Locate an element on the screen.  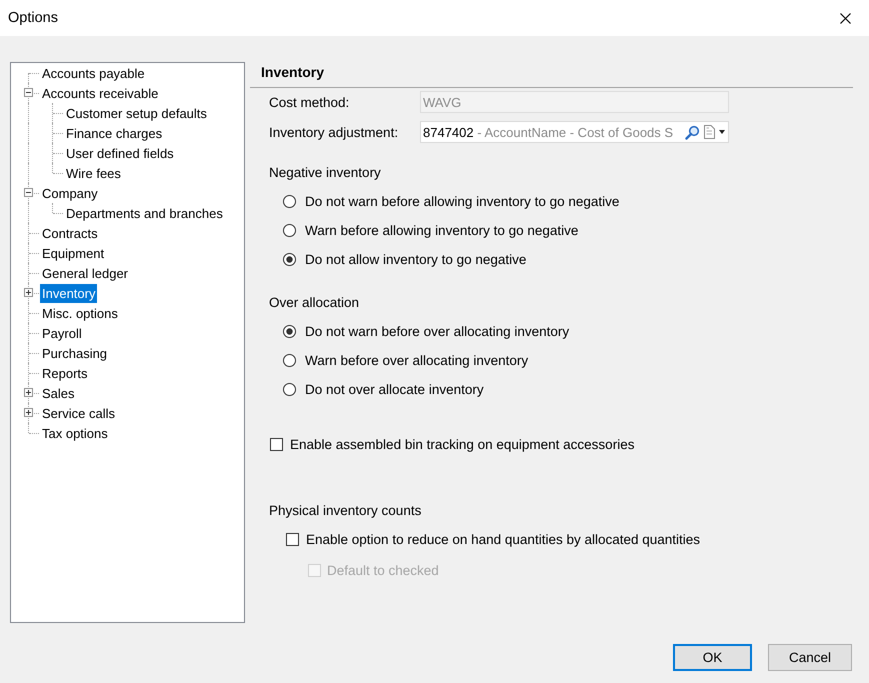
cancel-button: Cancel is located at coordinates (810, 657).